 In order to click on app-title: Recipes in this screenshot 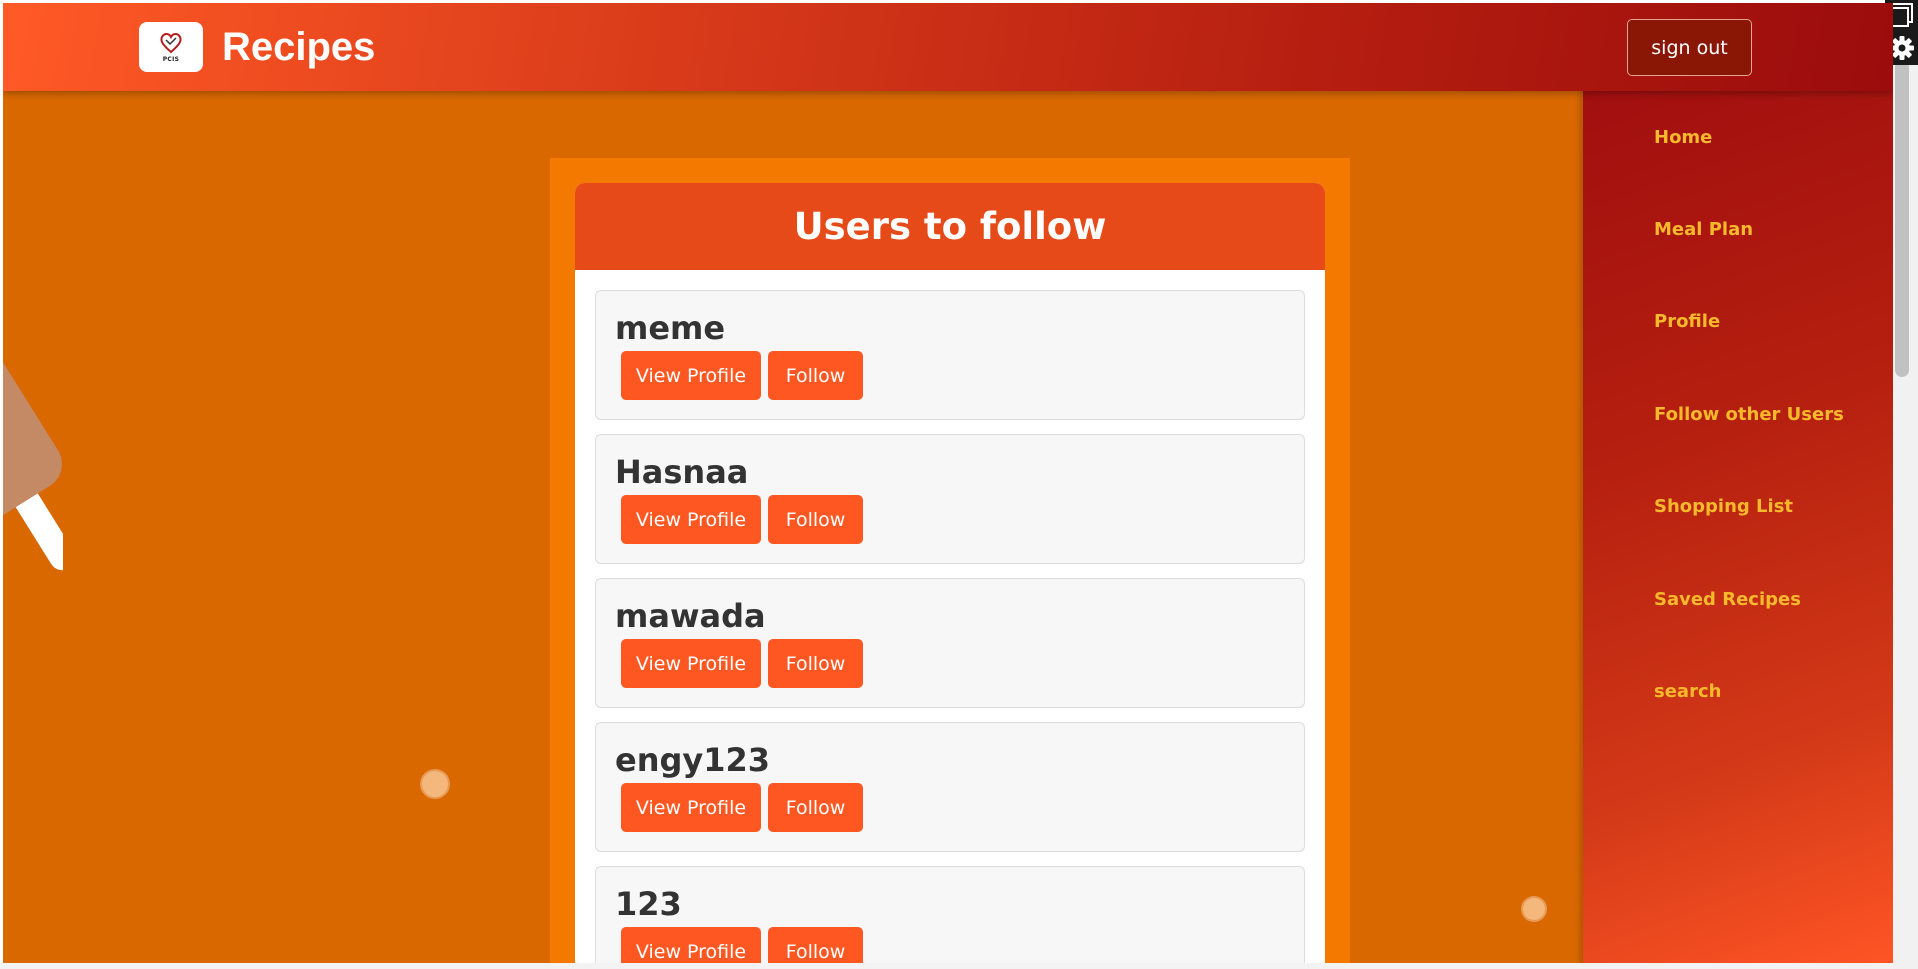, I will do `click(299, 47)`.